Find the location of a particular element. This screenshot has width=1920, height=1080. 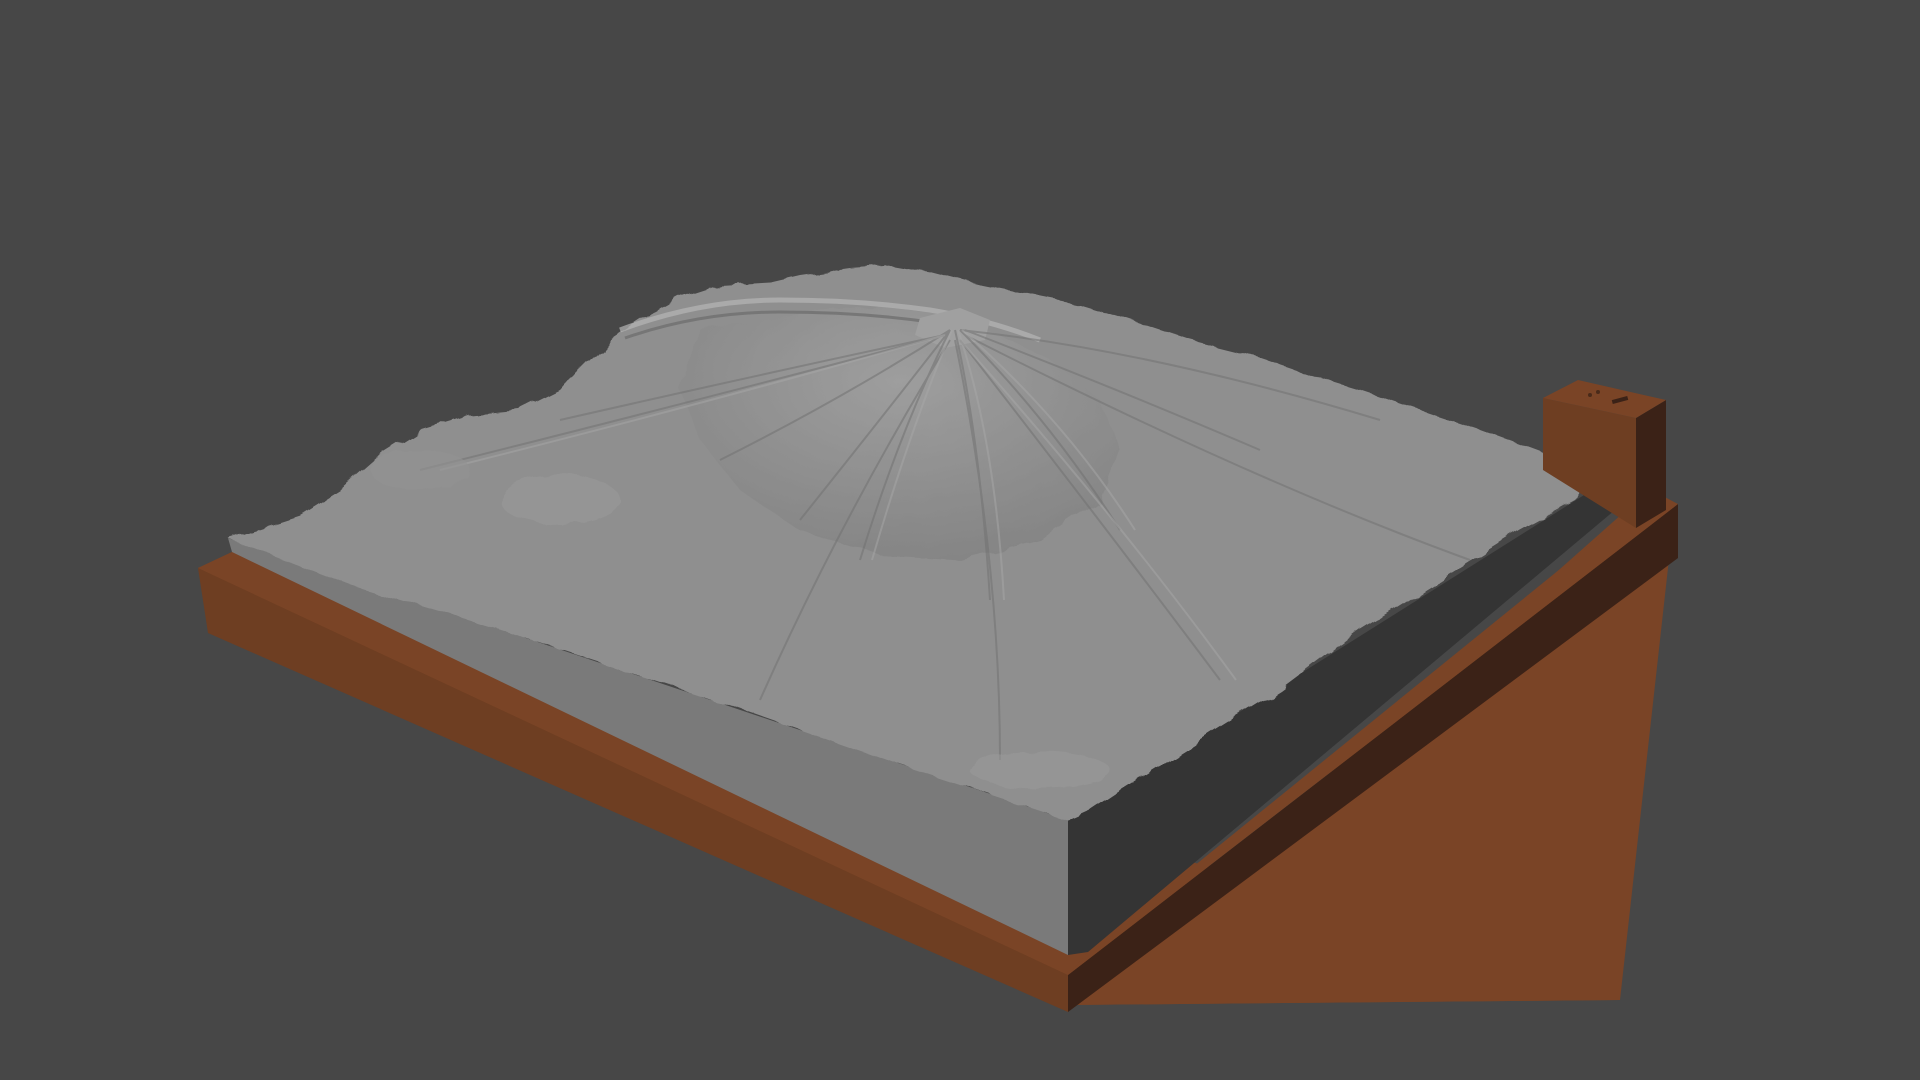

hill-left is located at coordinates (560, 500).